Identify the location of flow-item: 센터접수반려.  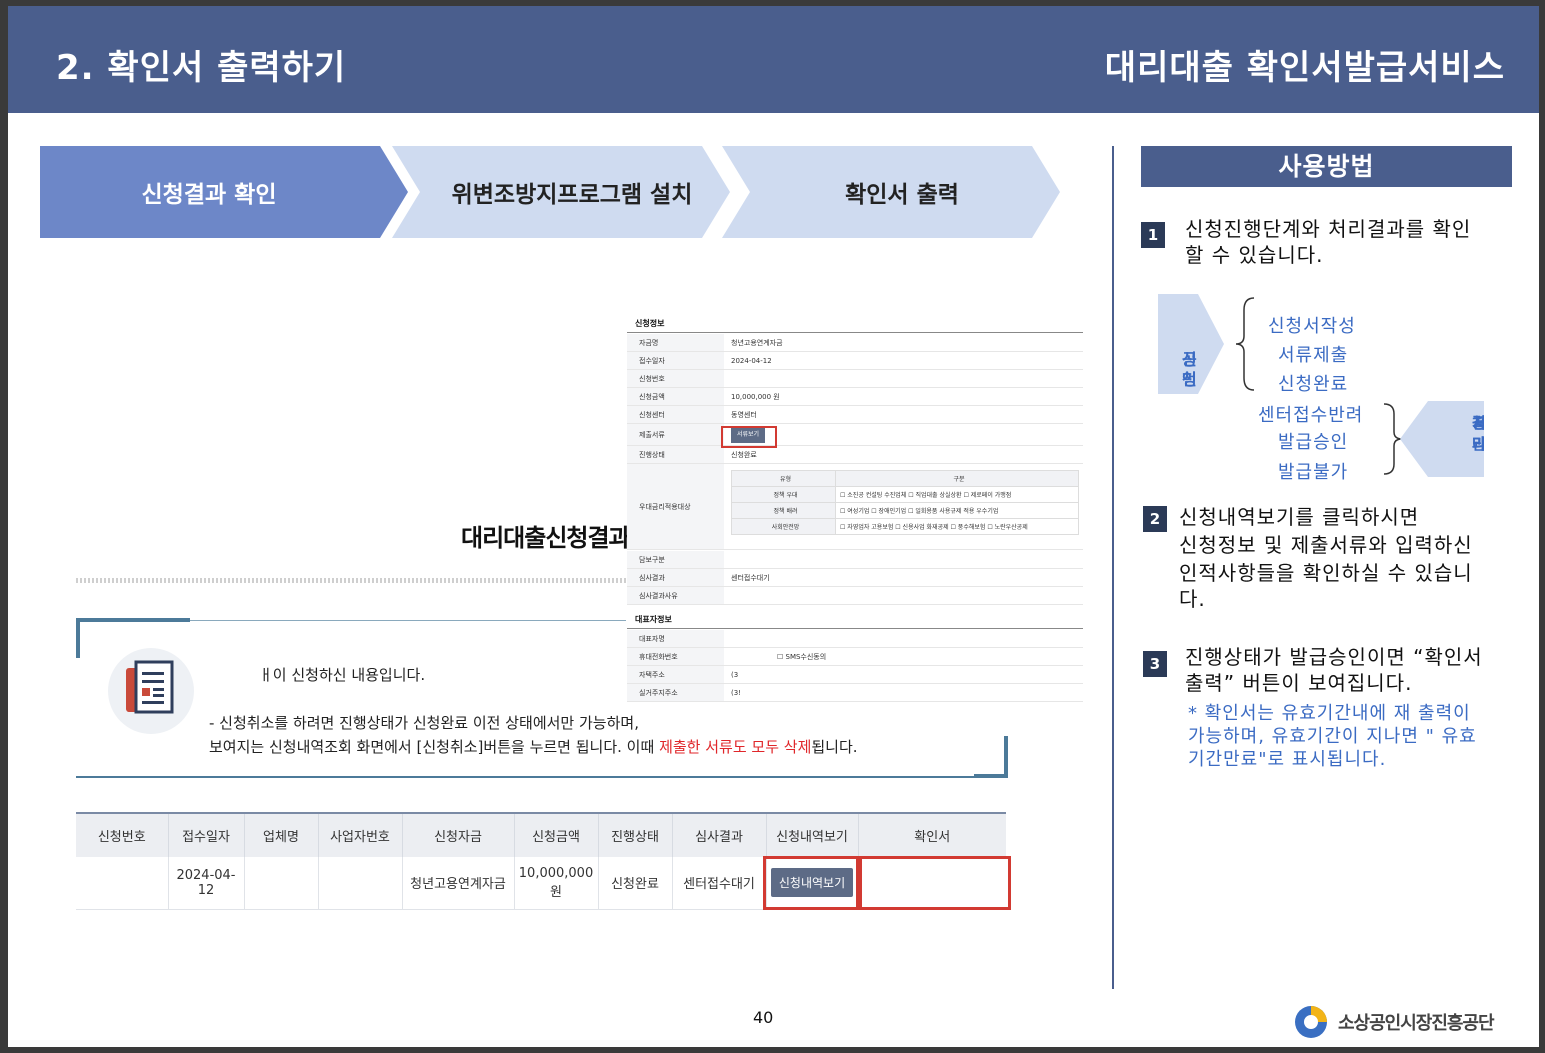
(1311, 415).